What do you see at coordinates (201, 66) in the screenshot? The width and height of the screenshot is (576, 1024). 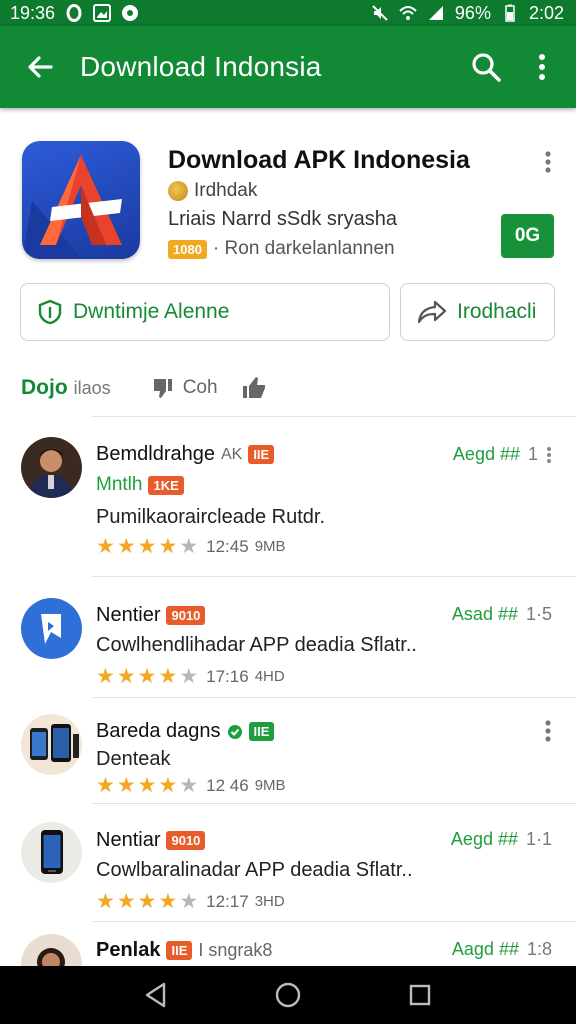 I see `app-bar-title: Download Indonsia` at bounding box center [201, 66].